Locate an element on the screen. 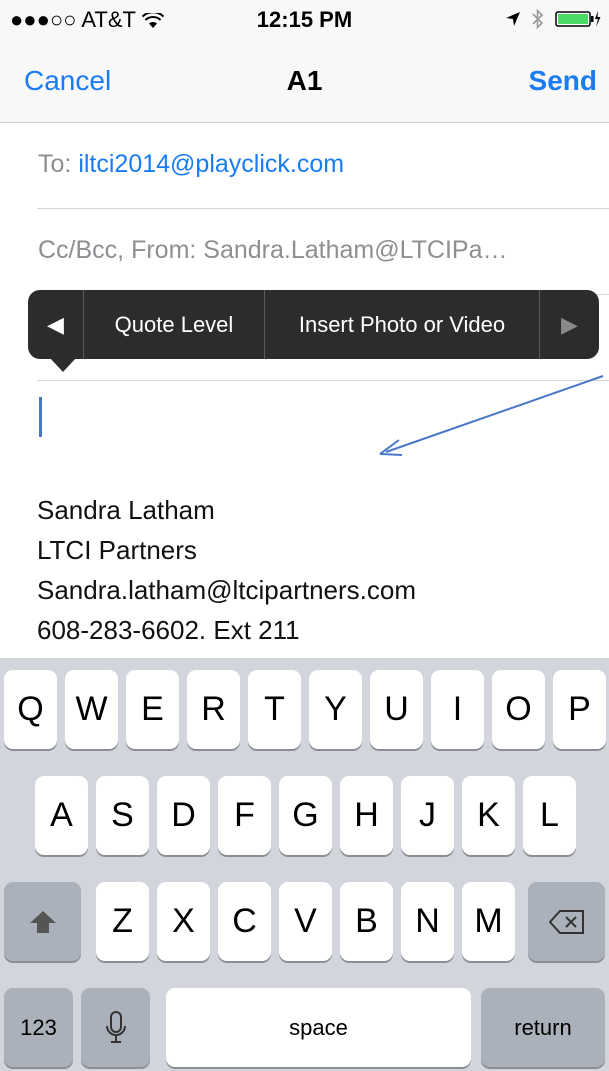  insert-photo-video-label: Insert Photo or Video is located at coordinates (402, 324).